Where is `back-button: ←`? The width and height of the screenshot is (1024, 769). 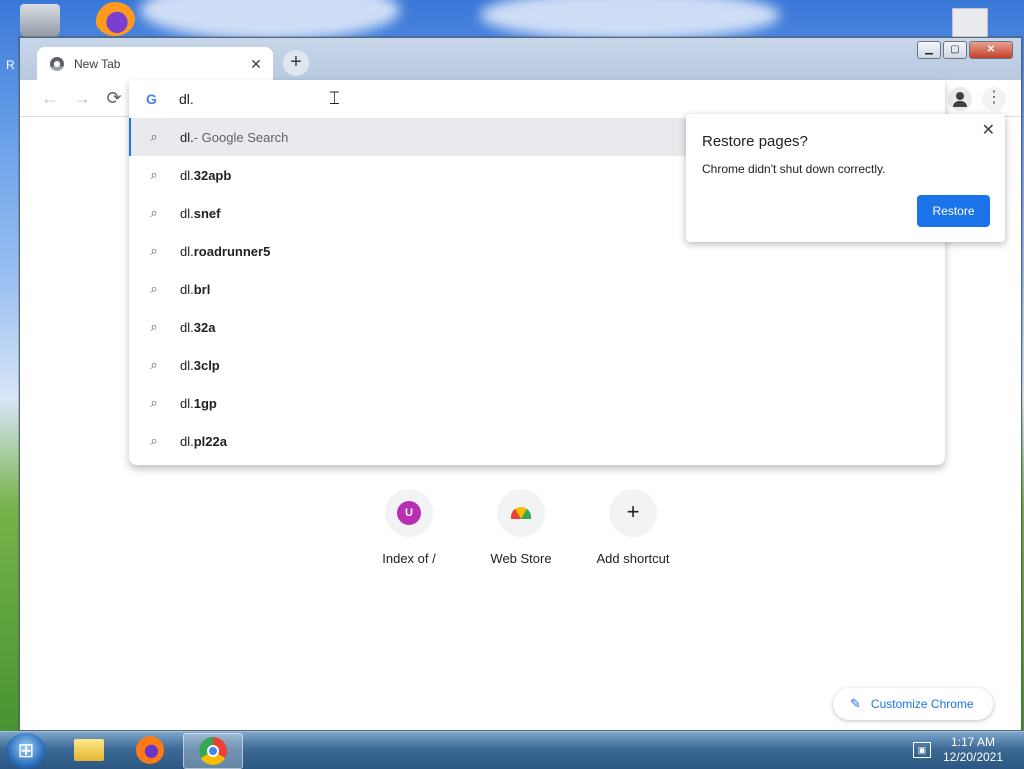
back-button: ← is located at coordinates (50, 98).